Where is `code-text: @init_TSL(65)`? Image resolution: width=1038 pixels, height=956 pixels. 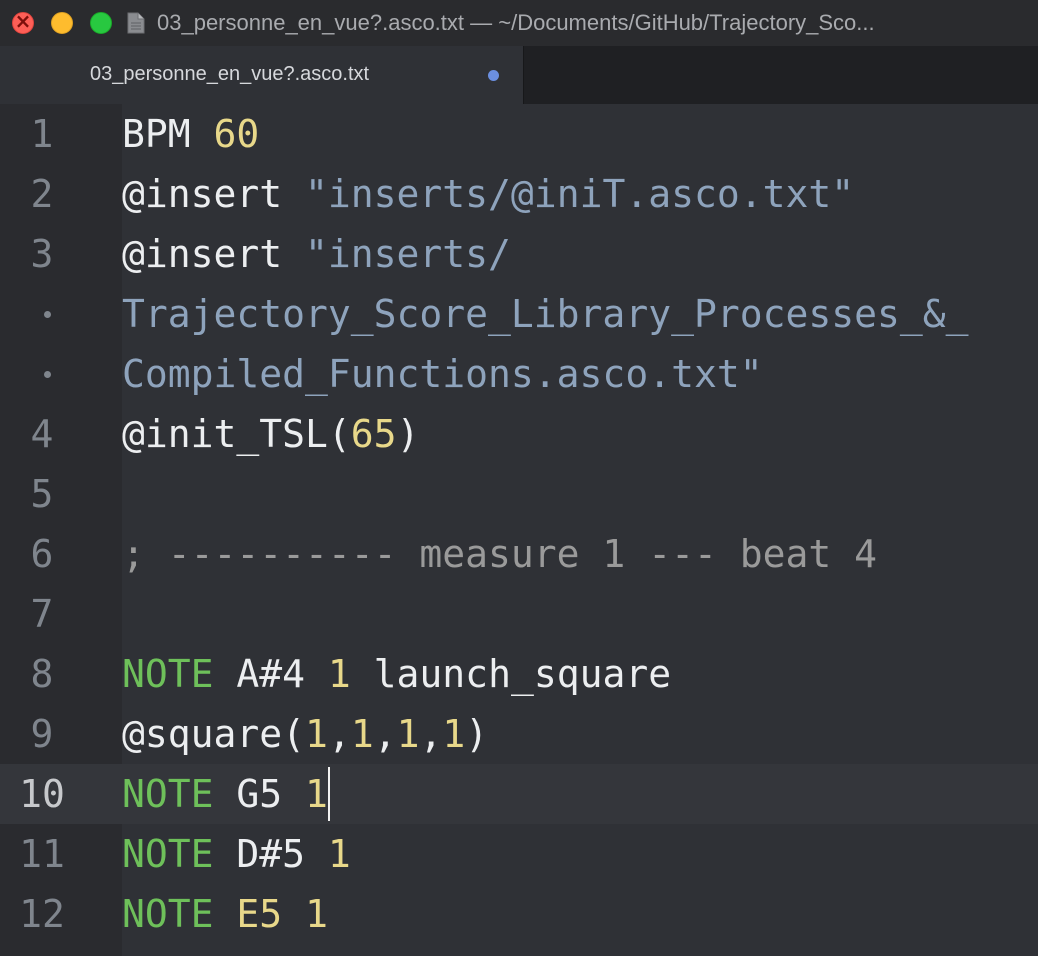
code-text: @init_TSL(65) is located at coordinates (270, 434).